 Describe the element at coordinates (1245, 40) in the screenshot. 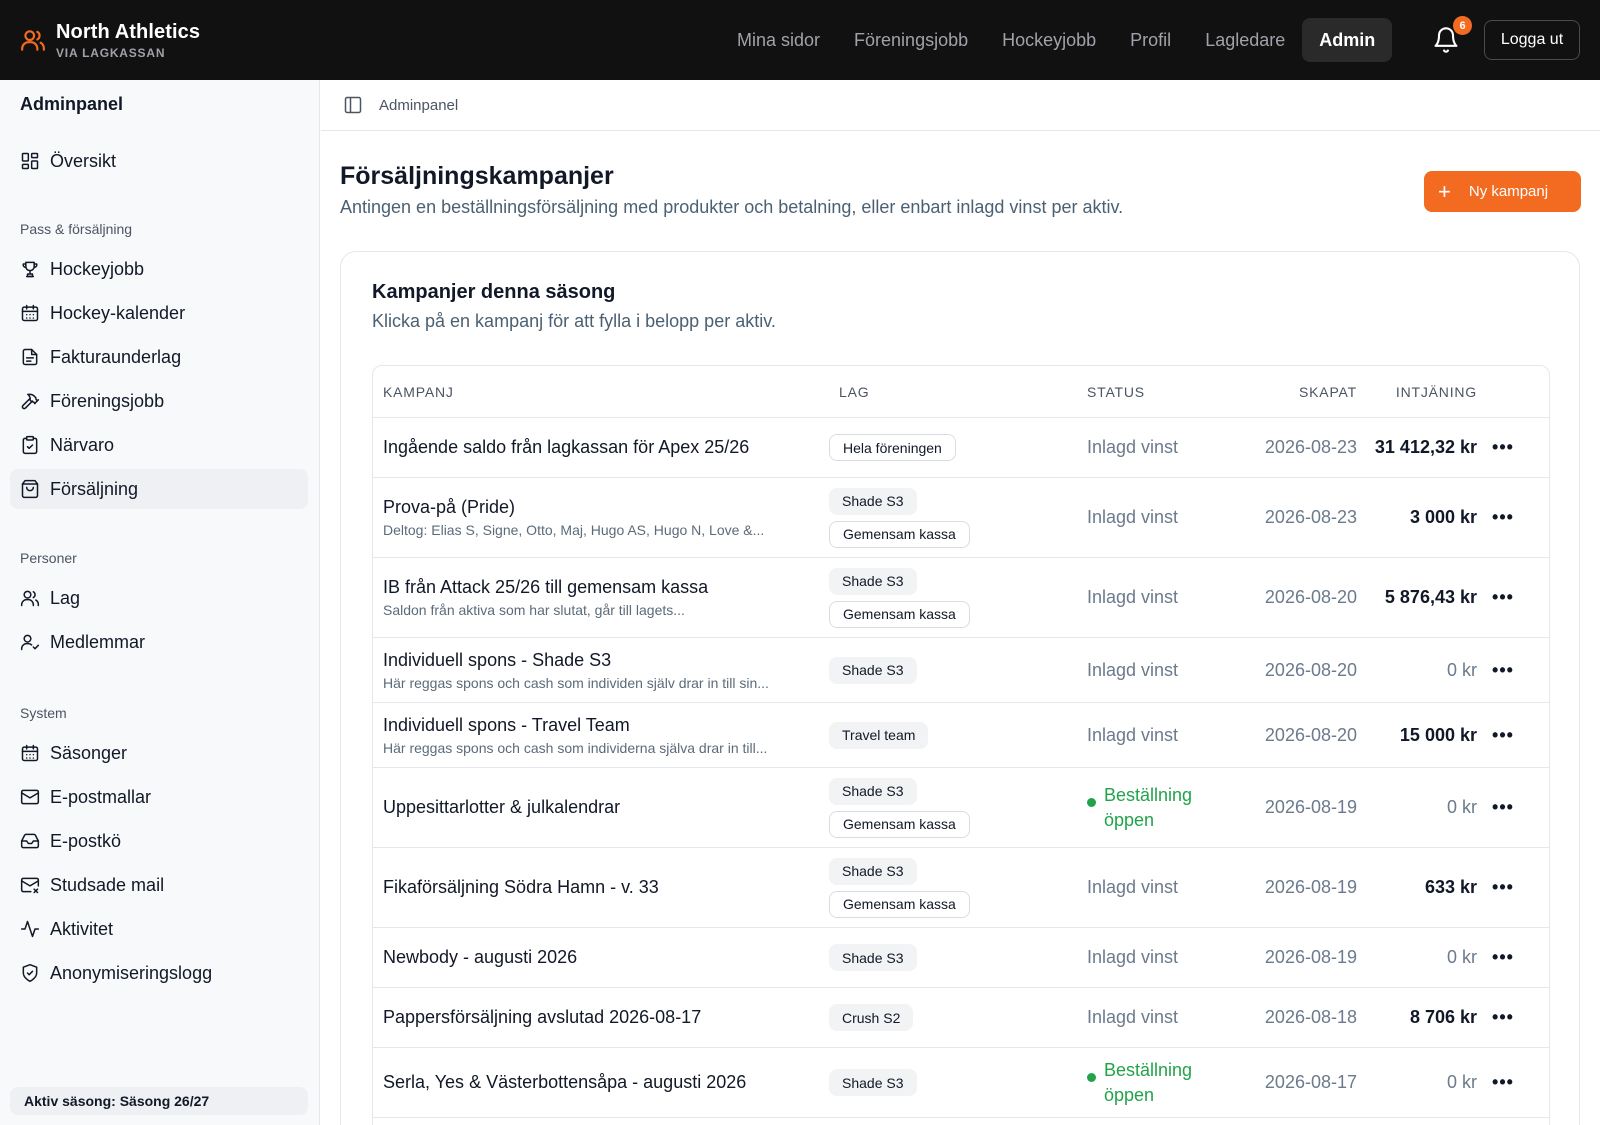

I see `nav-item-lagledare: Lagledare` at that location.